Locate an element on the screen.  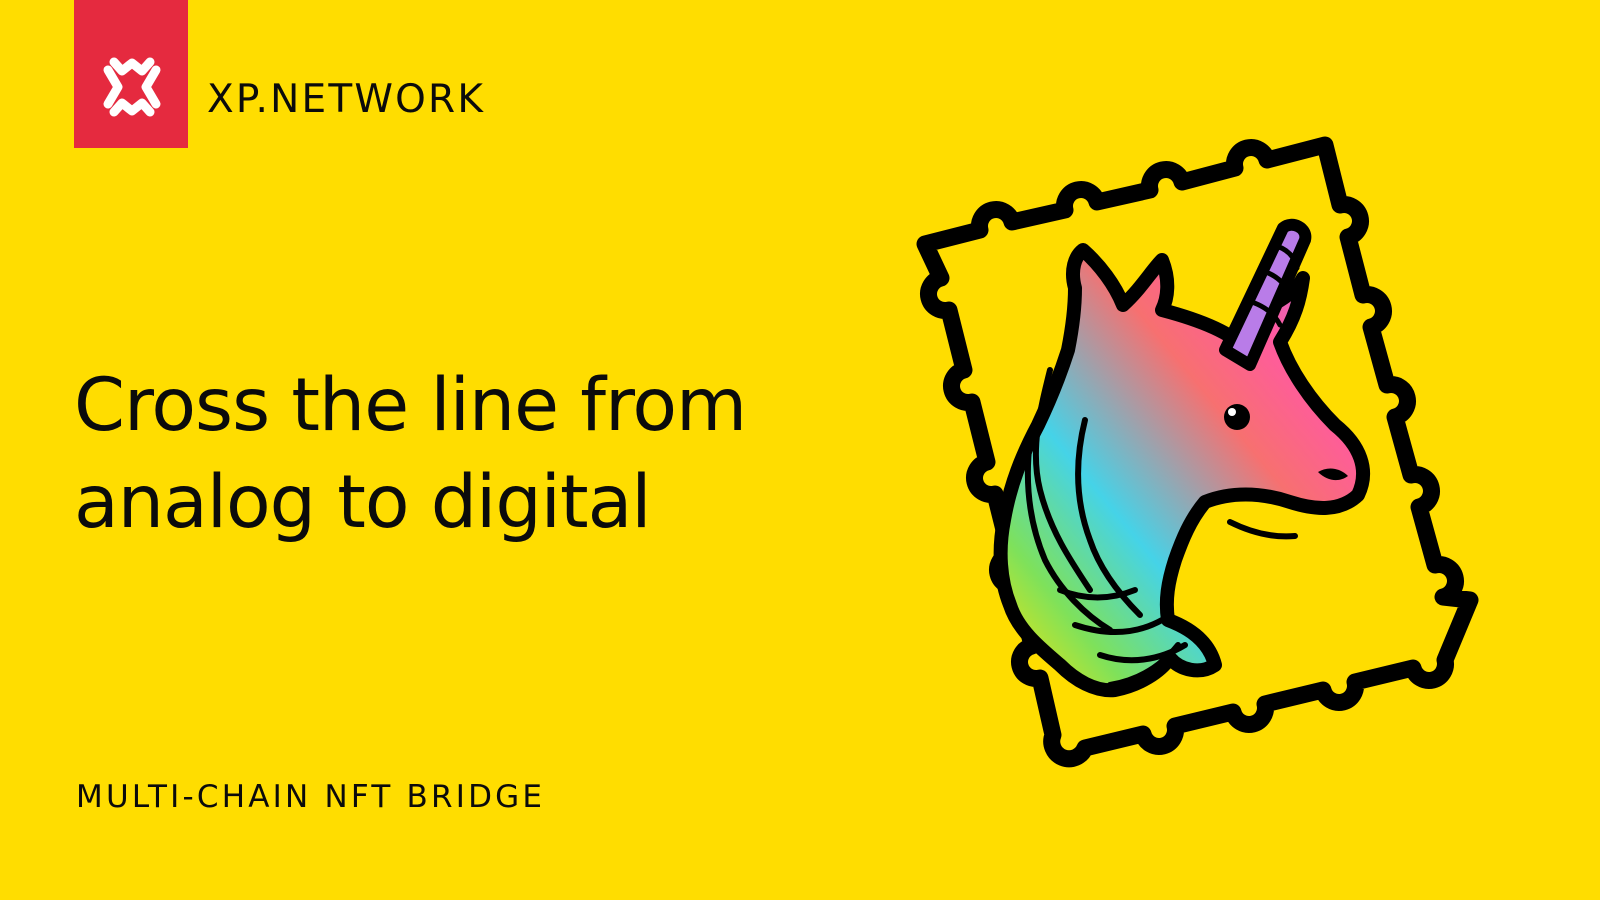
xp-network-x-icon is located at coordinates (131, 74).